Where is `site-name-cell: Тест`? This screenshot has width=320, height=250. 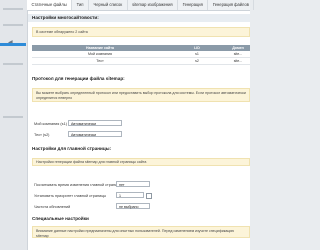 site-name-cell: Тест is located at coordinates (100, 61).